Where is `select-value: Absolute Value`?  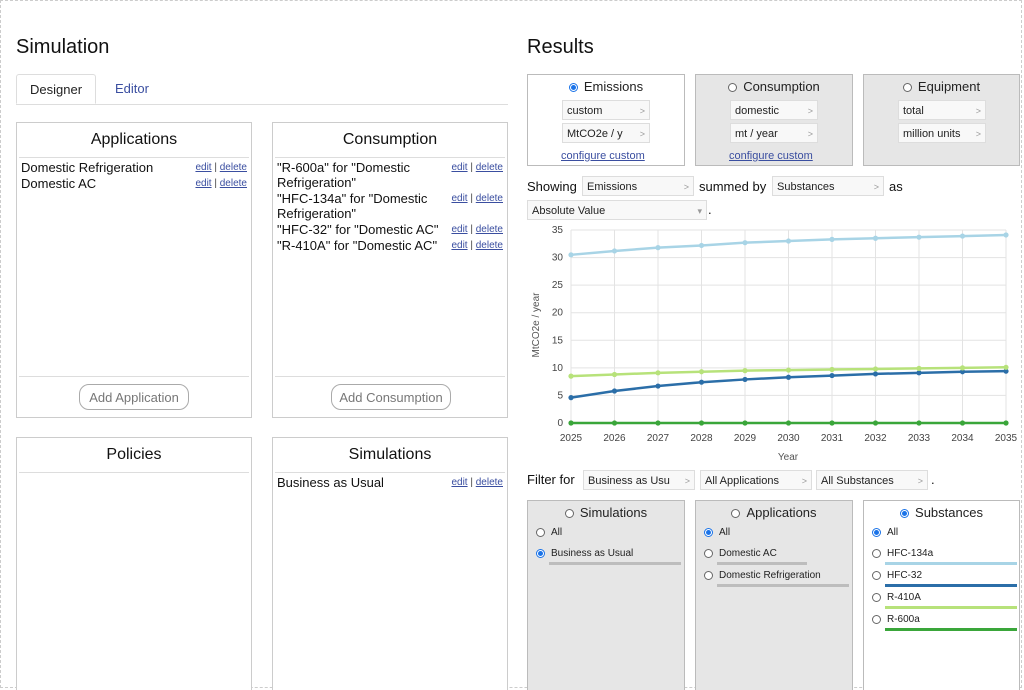 select-value: Absolute Value is located at coordinates (569, 211).